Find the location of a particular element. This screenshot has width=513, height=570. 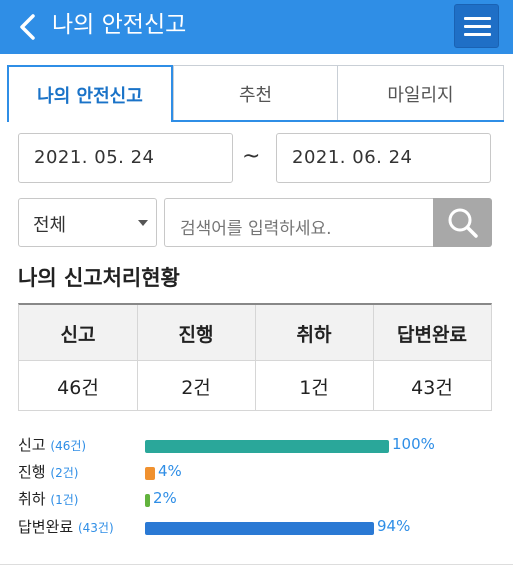

back-arrow-icon is located at coordinates (28, 27).